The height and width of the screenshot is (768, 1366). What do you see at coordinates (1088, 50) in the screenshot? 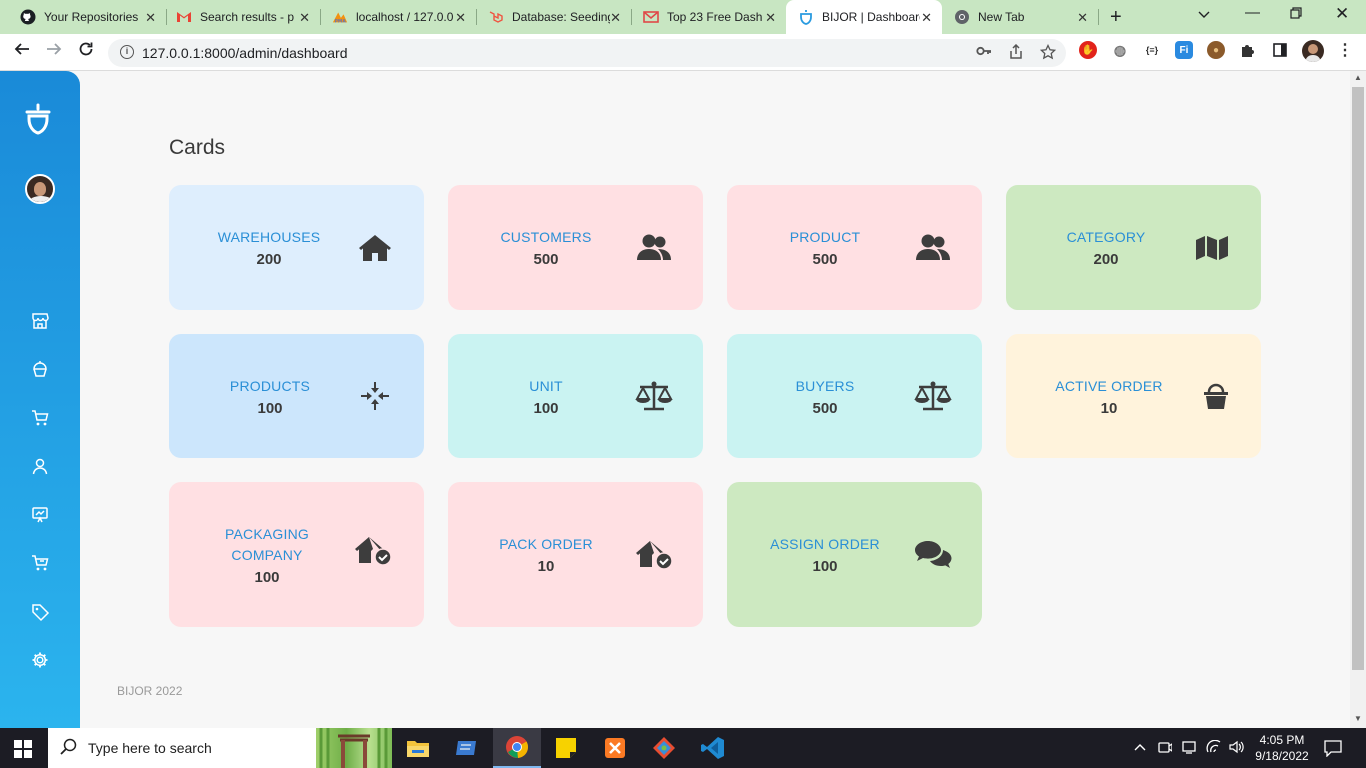
I see `adblock-icon: ✋` at bounding box center [1088, 50].